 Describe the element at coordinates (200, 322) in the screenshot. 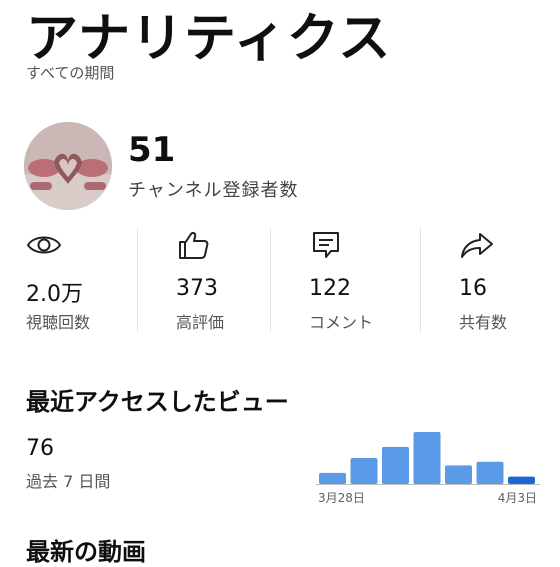

I see `stat-label: 高評価` at that location.